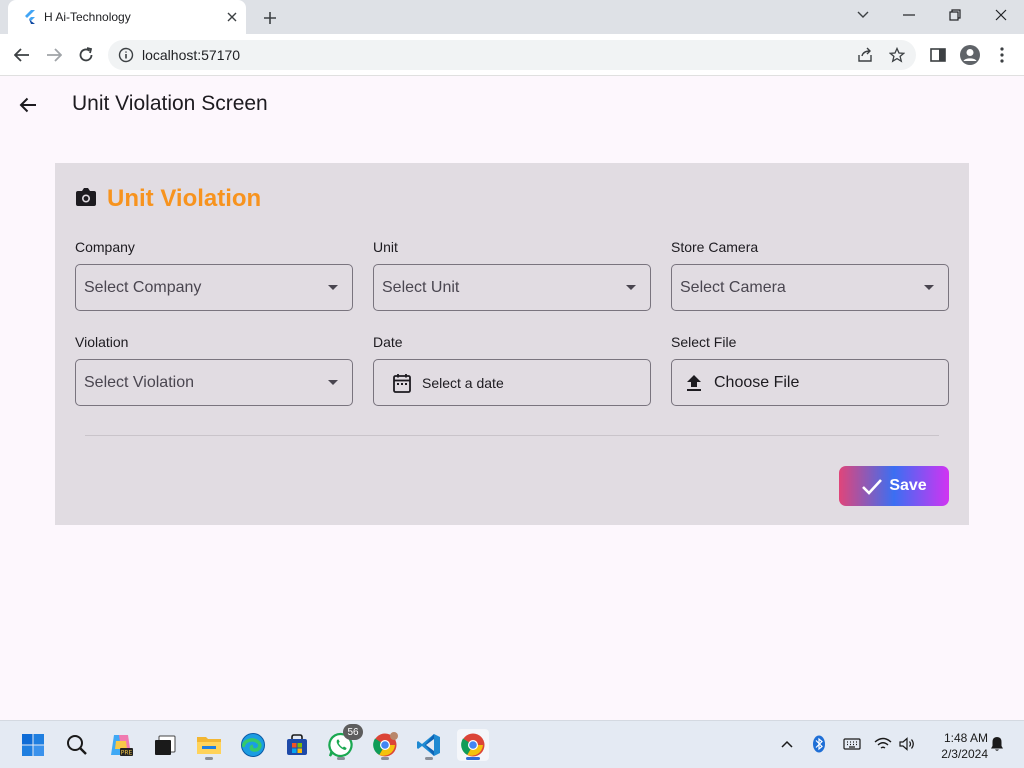 This screenshot has height=768, width=1024. Describe the element at coordinates (191, 55) in the screenshot. I see `url-text: localhost:57170` at that location.